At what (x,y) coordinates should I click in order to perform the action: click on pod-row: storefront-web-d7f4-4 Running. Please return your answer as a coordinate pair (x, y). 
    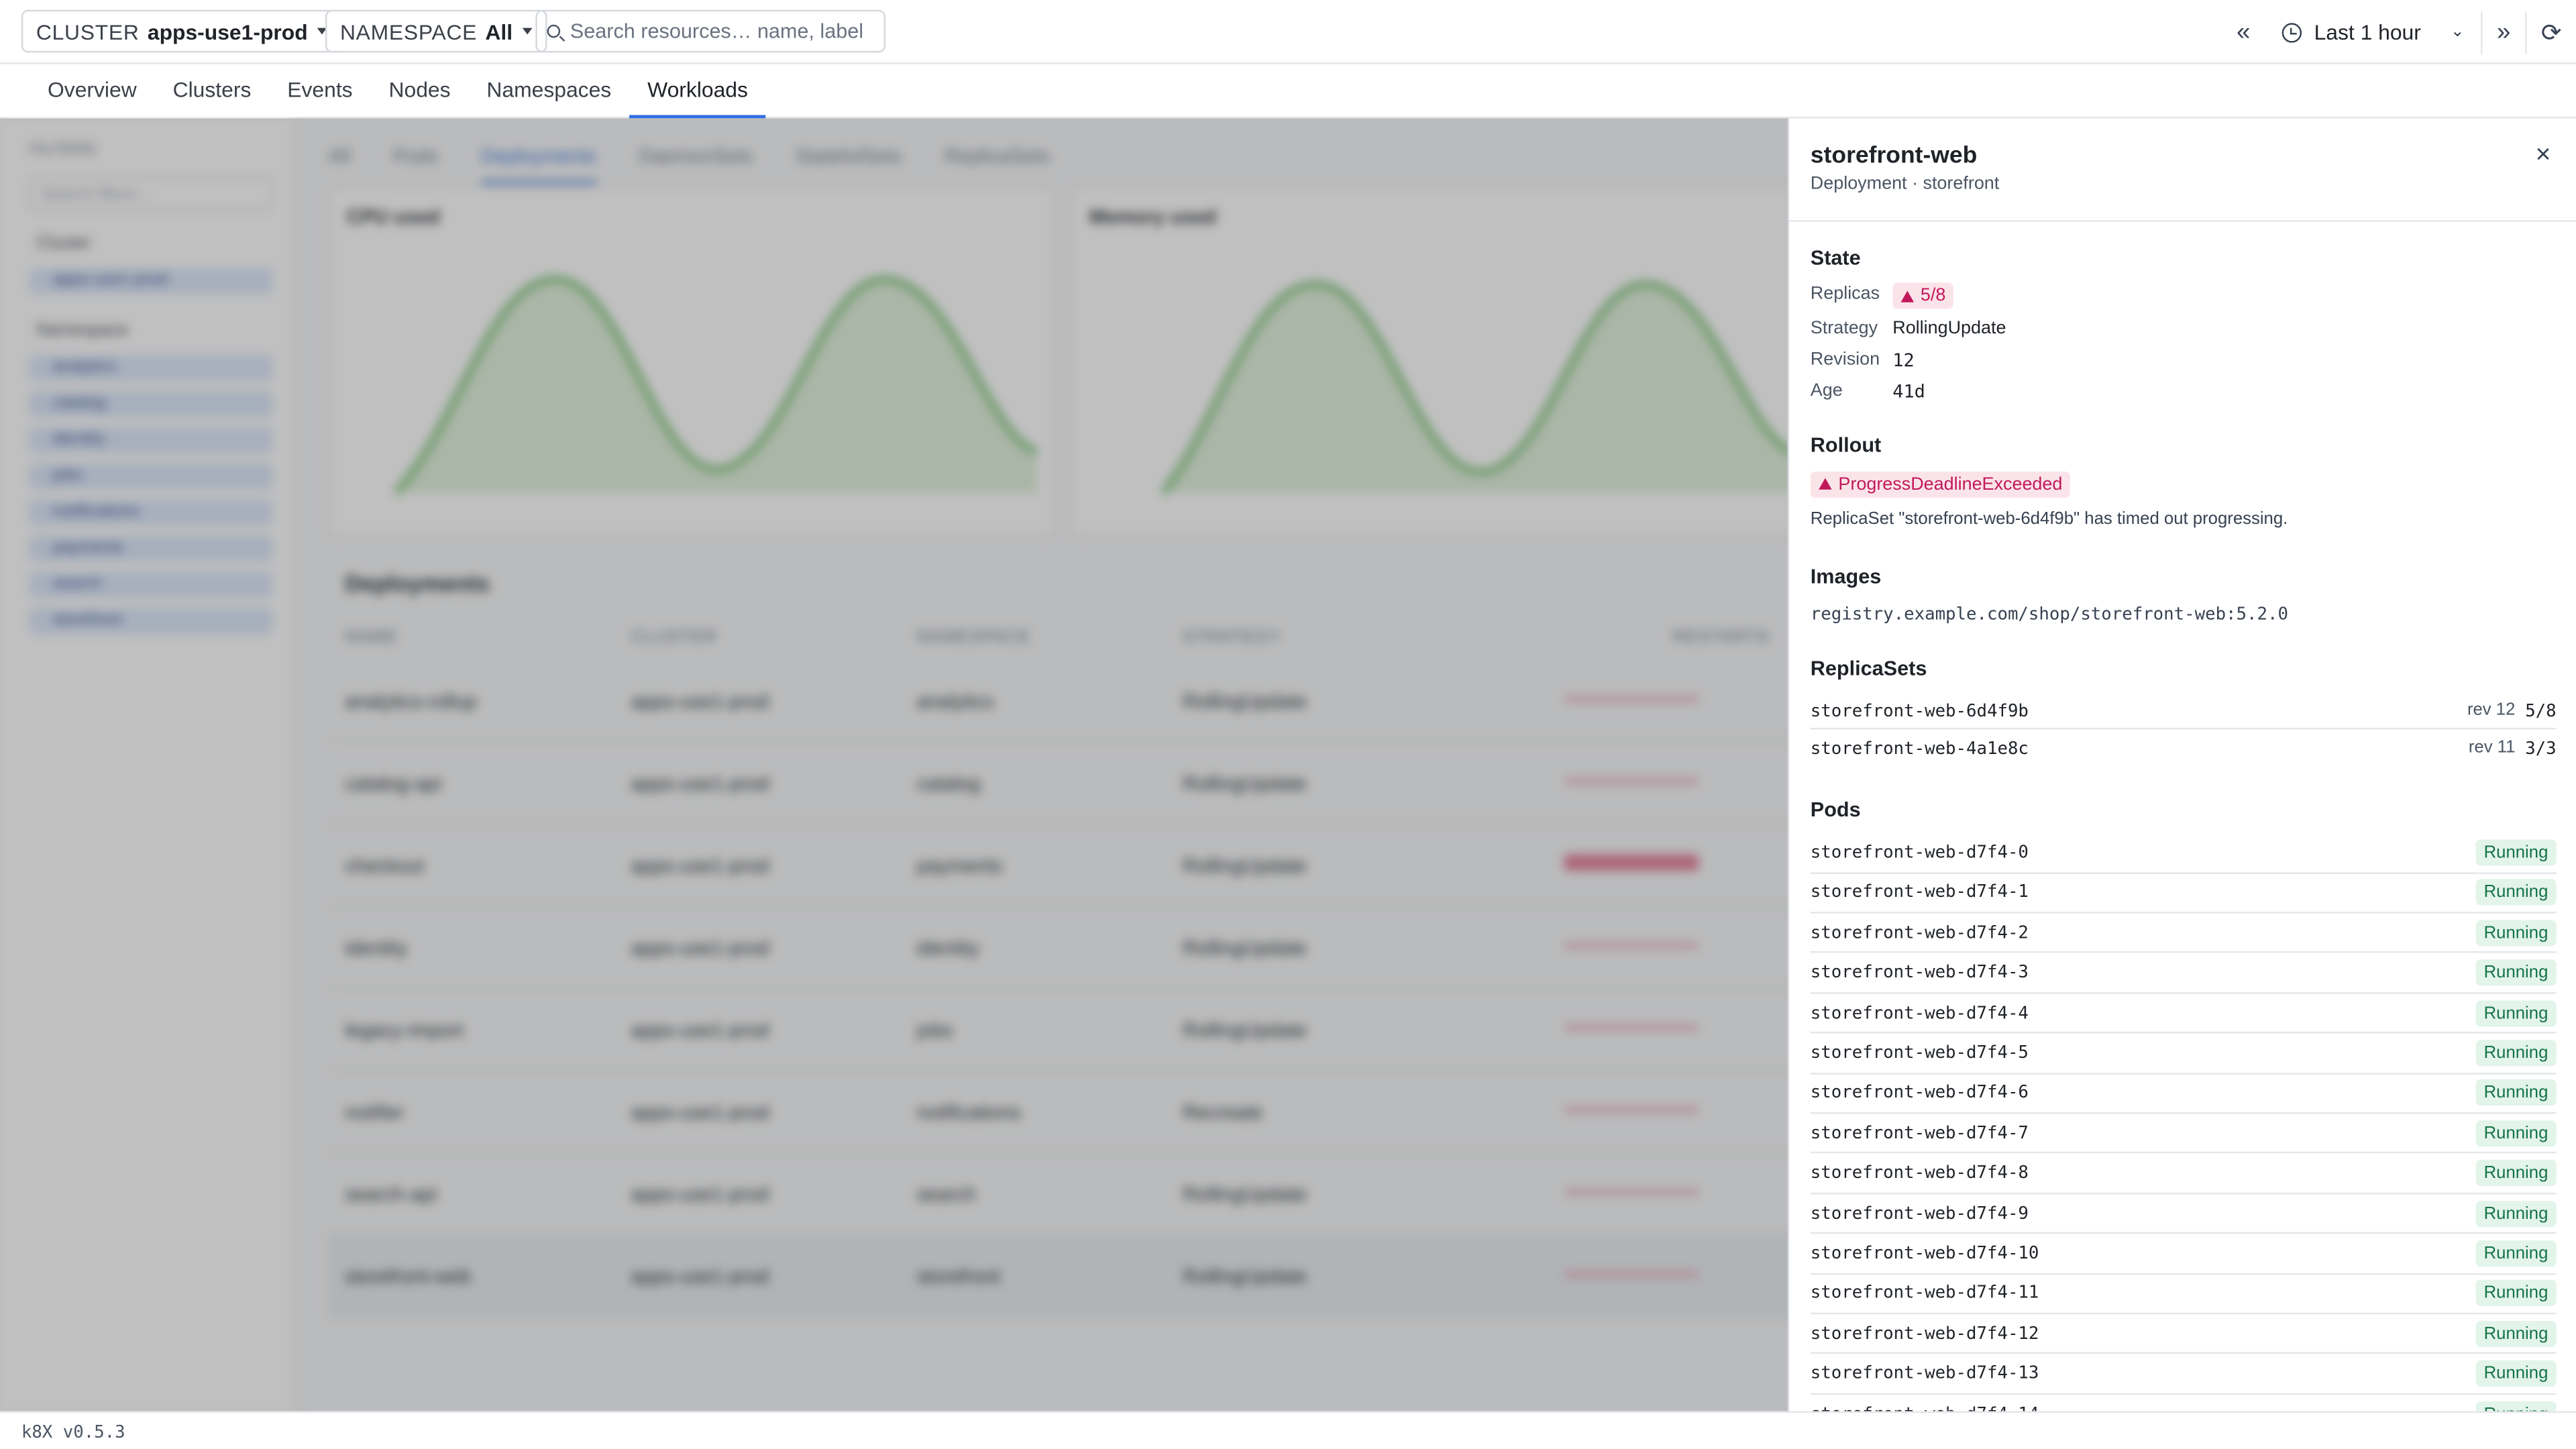
    Looking at the image, I should click on (2183, 1014).